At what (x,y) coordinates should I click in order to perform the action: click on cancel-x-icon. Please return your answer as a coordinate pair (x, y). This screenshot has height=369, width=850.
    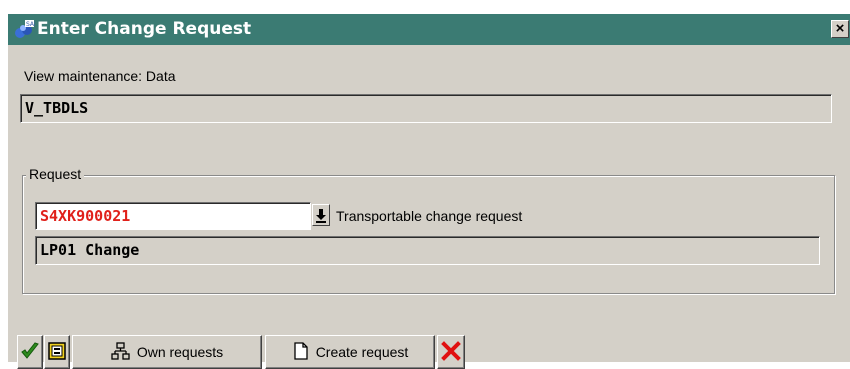
    Looking at the image, I should click on (451, 352).